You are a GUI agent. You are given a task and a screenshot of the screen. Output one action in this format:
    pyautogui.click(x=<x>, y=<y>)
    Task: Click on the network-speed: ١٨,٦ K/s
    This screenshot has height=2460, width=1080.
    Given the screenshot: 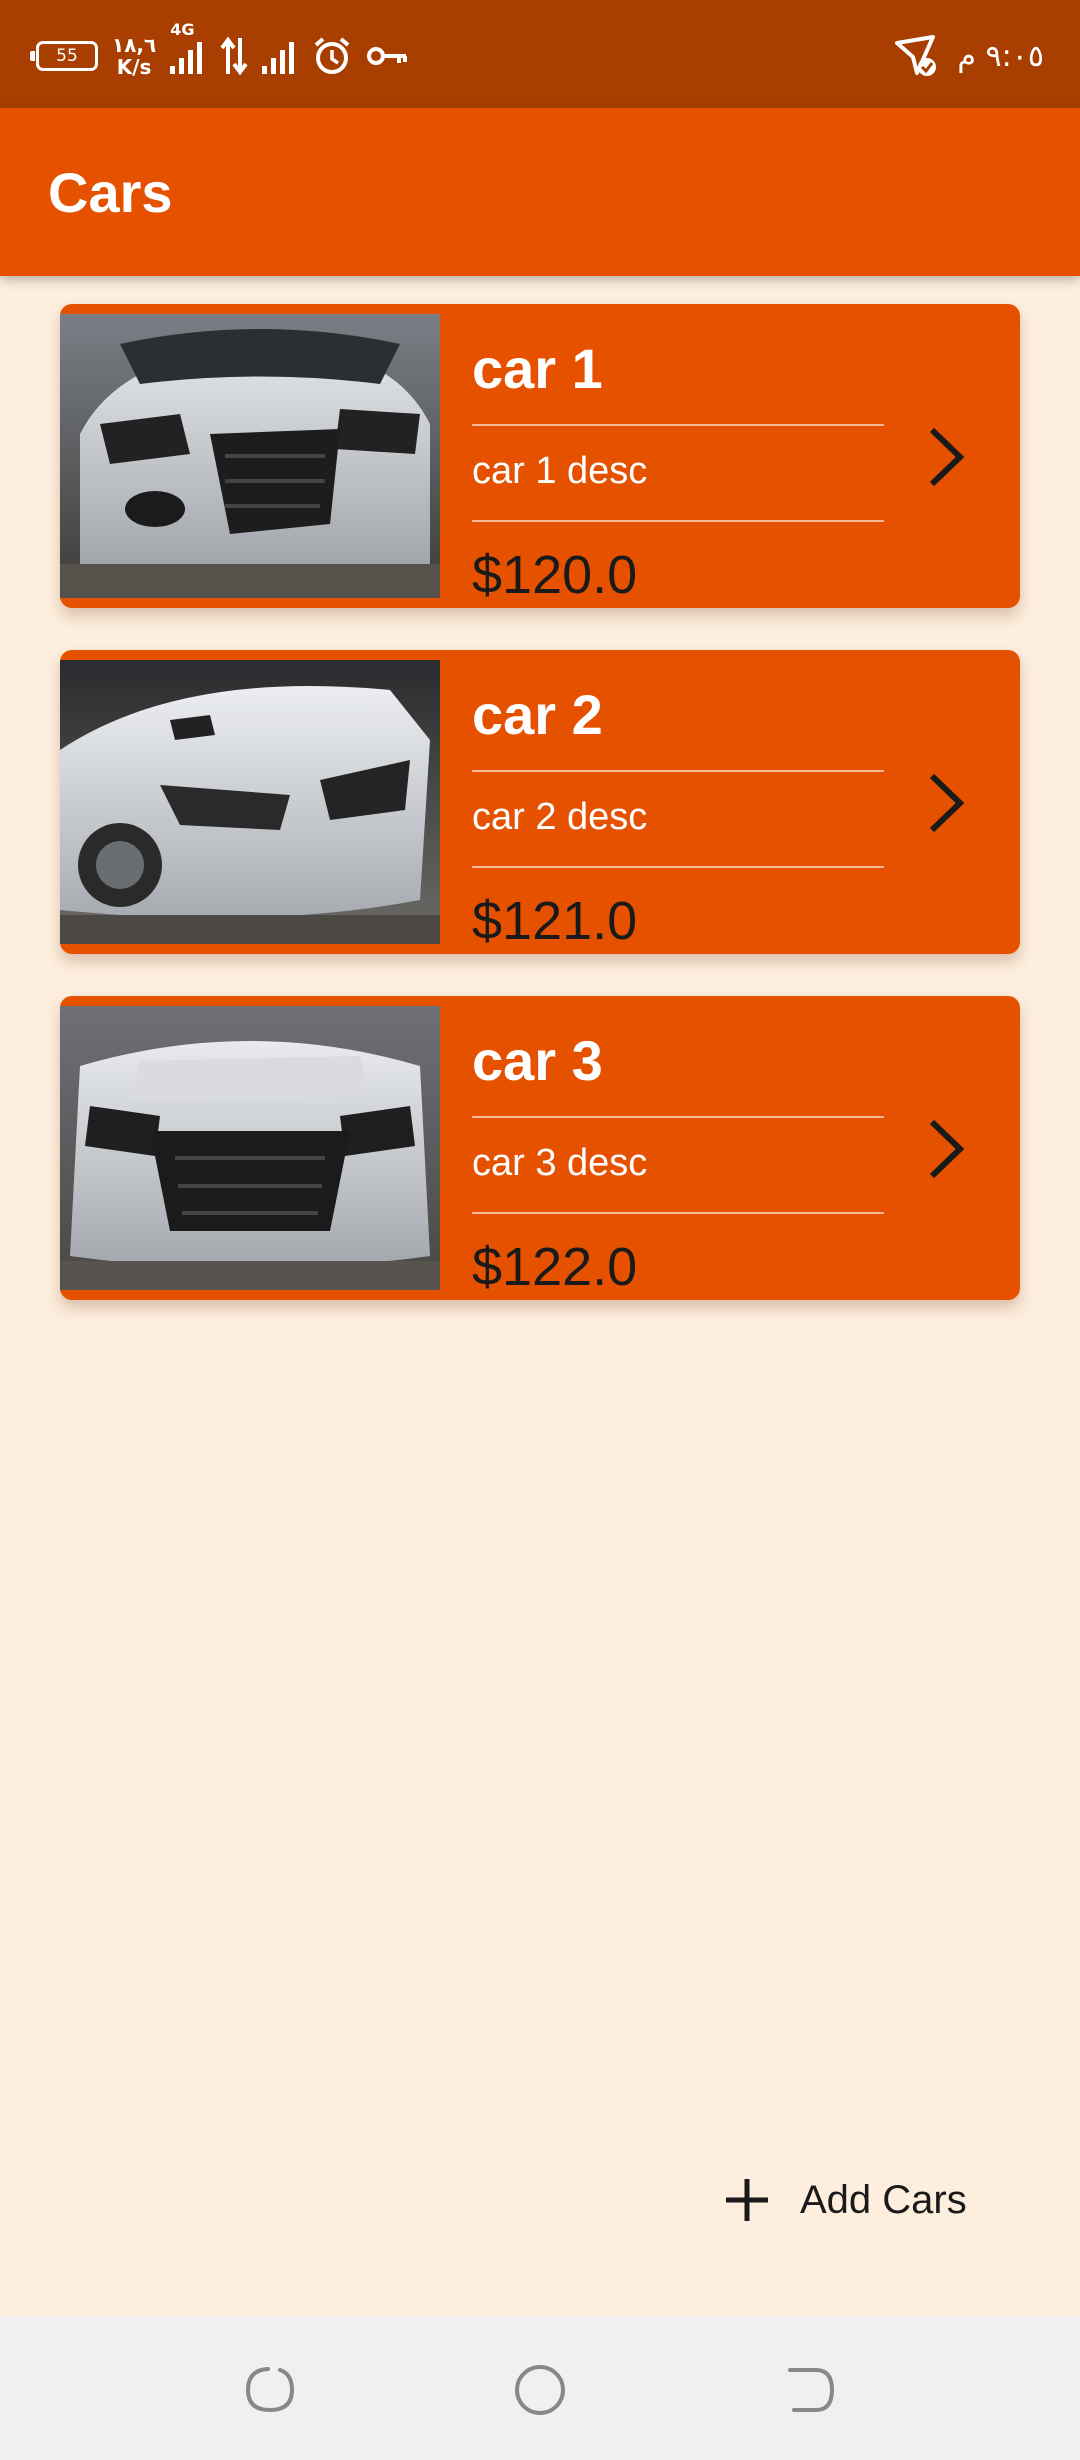 What is the action you would take?
    pyautogui.click(x=134, y=56)
    